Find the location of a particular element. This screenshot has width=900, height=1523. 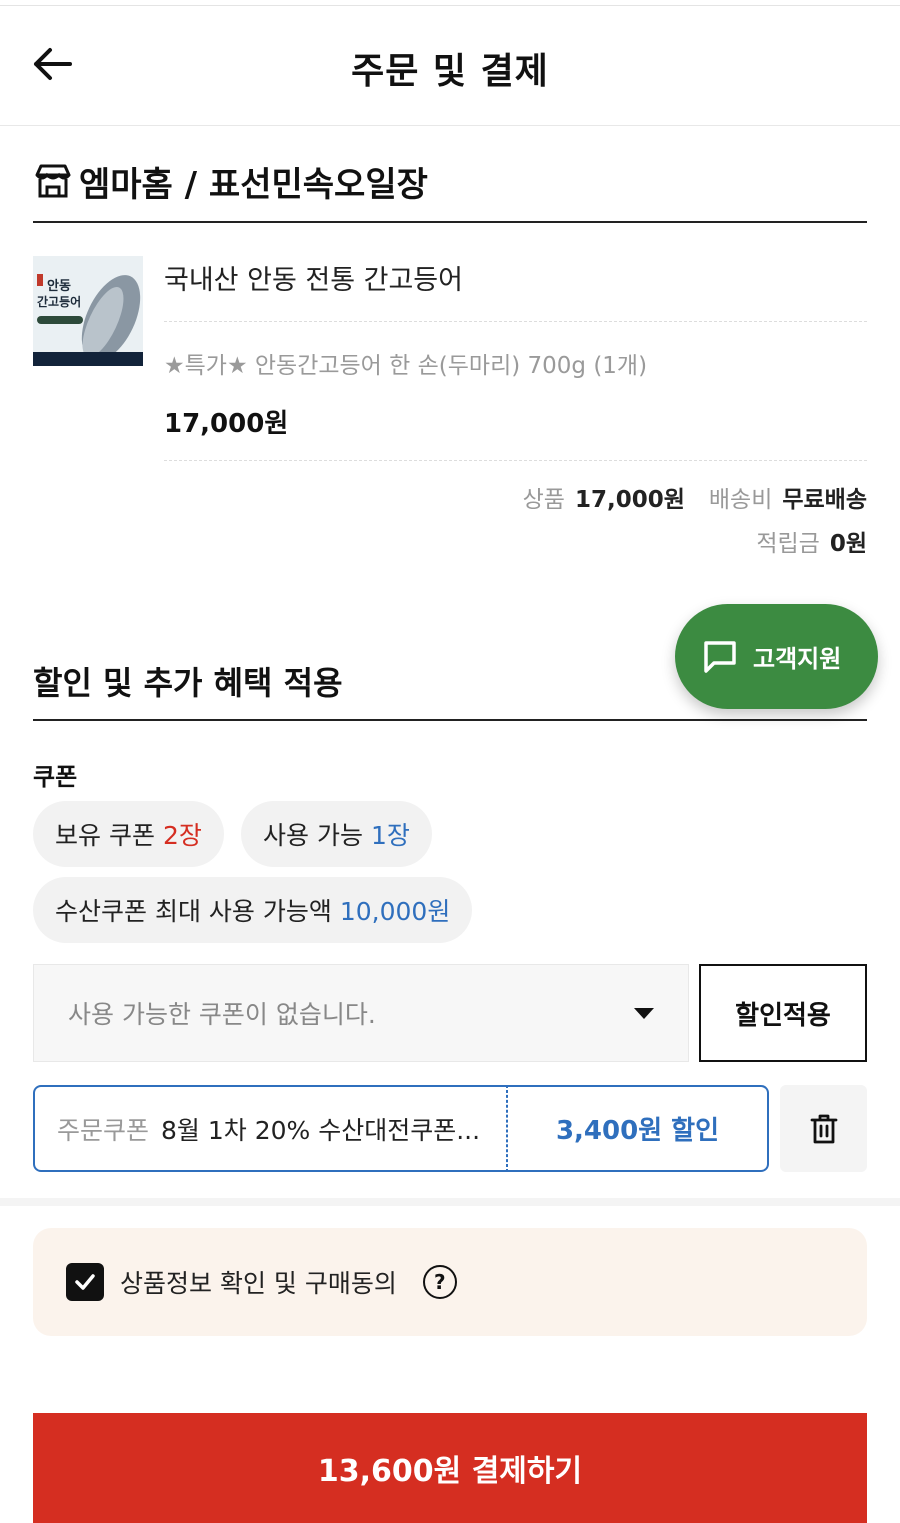

applied-coupon-discount: 3,400원 할인 is located at coordinates (638, 1128).